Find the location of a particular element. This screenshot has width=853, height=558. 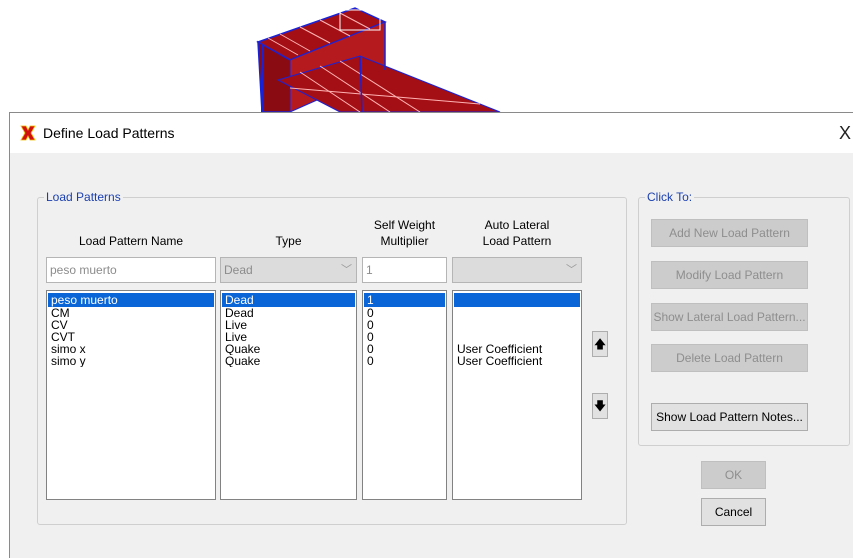

name-list-item: CVT is located at coordinates (131, 337).